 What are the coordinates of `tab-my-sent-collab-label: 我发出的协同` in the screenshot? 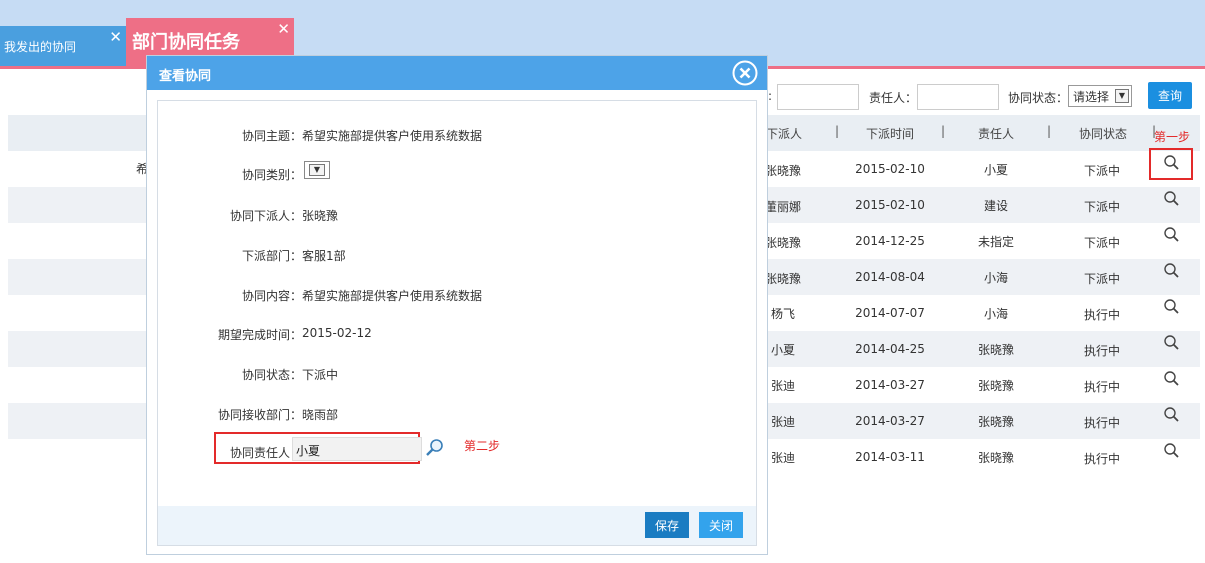 It's located at (40, 47).